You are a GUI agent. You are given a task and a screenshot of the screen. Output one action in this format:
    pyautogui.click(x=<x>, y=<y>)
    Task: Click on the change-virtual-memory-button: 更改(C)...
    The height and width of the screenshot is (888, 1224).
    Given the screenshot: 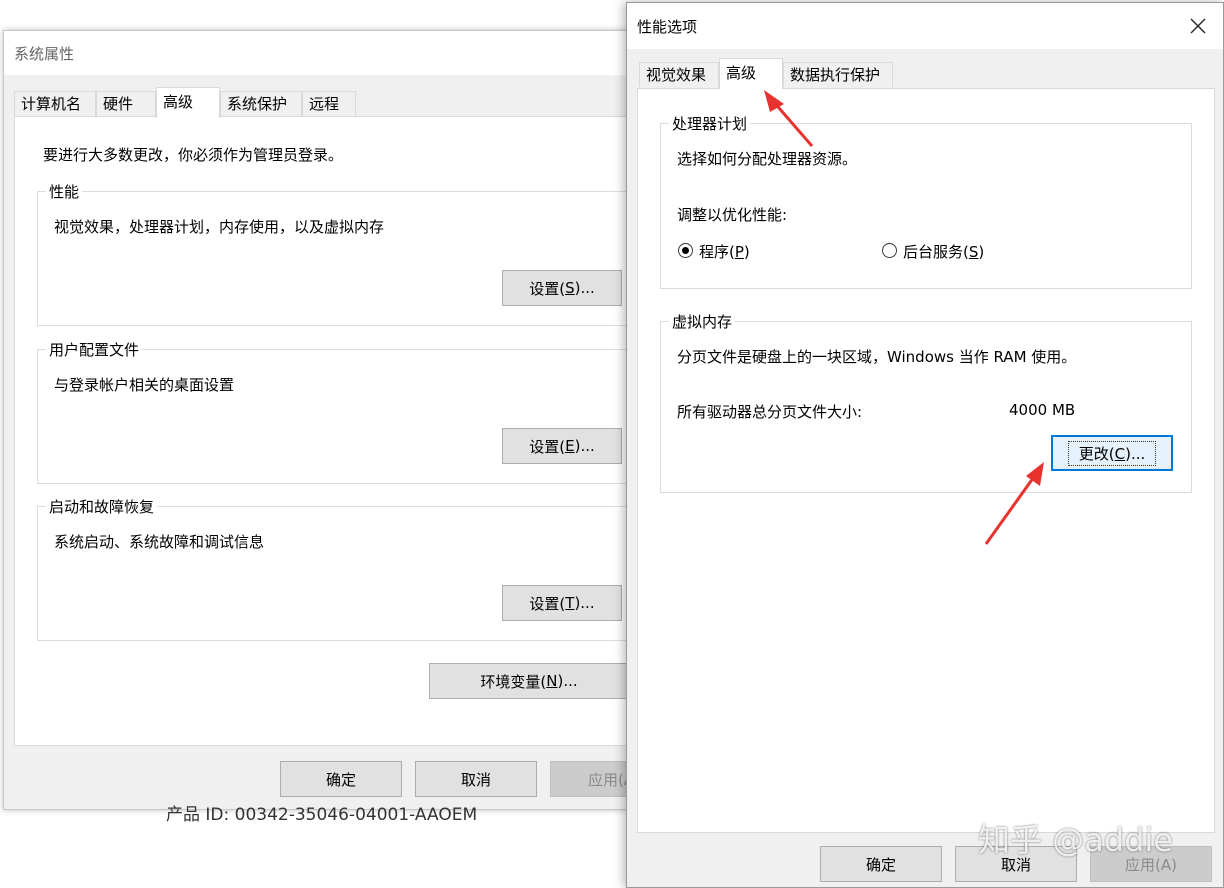 What is the action you would take?
    pyautogui.click(x=1112, y=453)
    